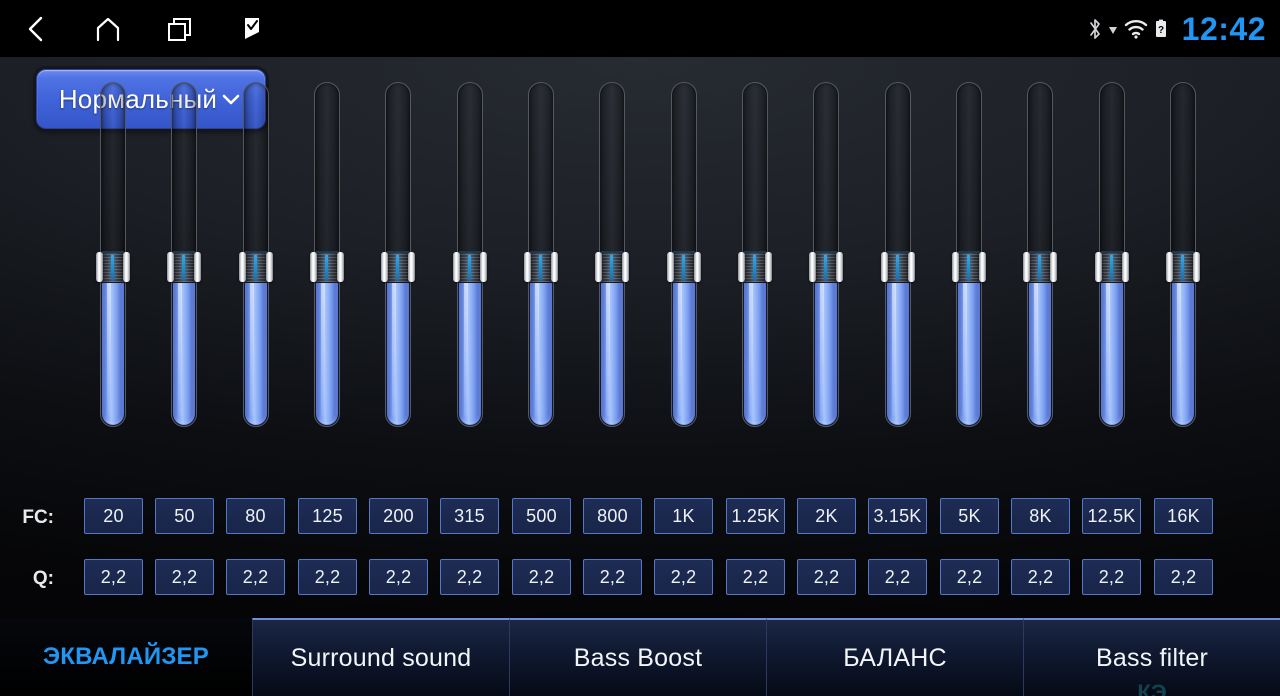  Describe the element at coordinates (1136, 29) in the screenshot. I see `wifi-icon` at that location.